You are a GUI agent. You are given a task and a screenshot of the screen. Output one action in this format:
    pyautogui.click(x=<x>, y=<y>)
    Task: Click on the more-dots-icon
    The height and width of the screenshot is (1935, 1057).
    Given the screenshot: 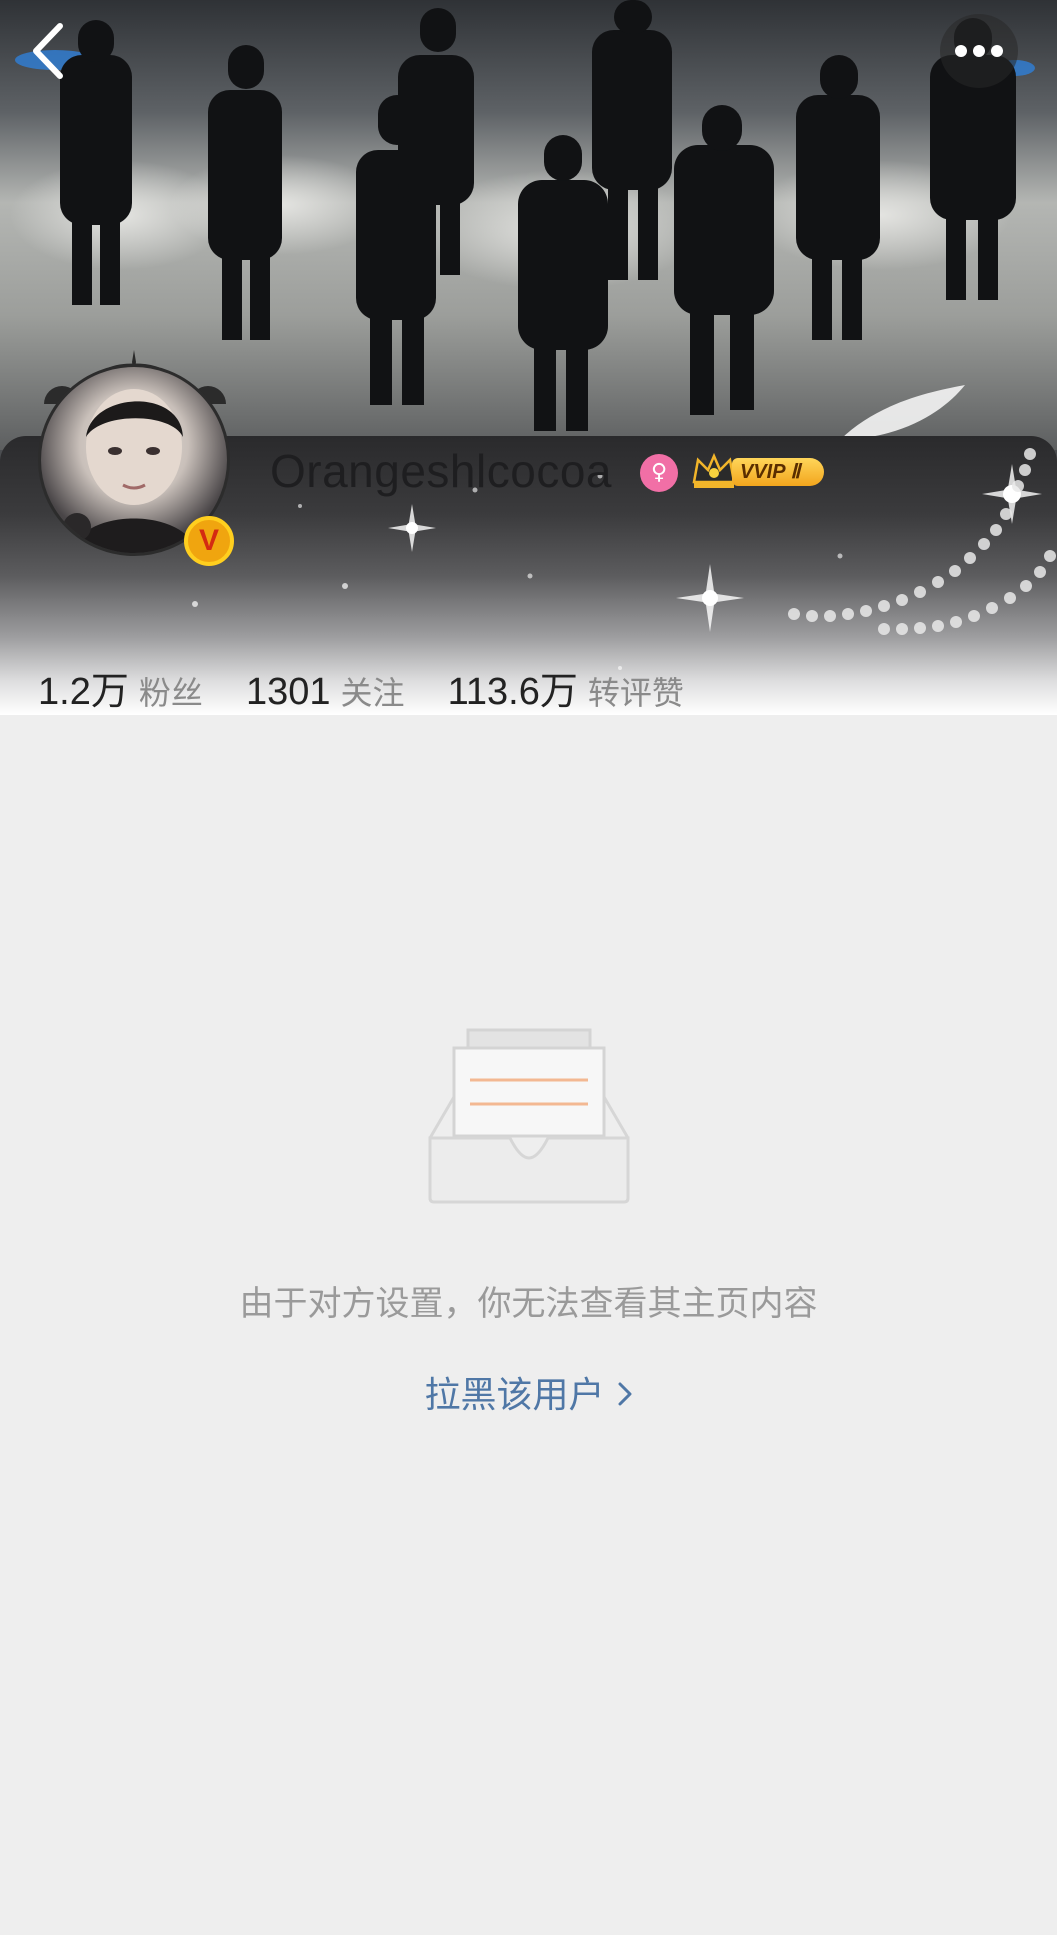 What is the action you would take?
    pyautogui.click(x=979, y=51)
    